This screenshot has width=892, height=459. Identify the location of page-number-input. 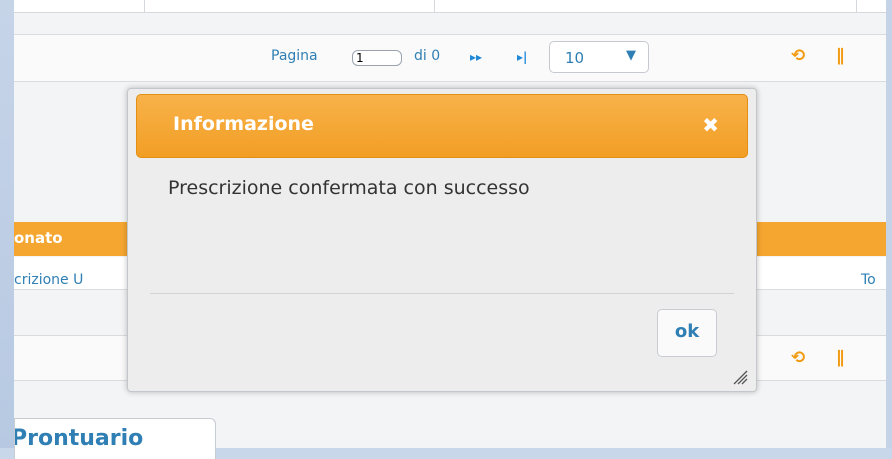
(377, 58).